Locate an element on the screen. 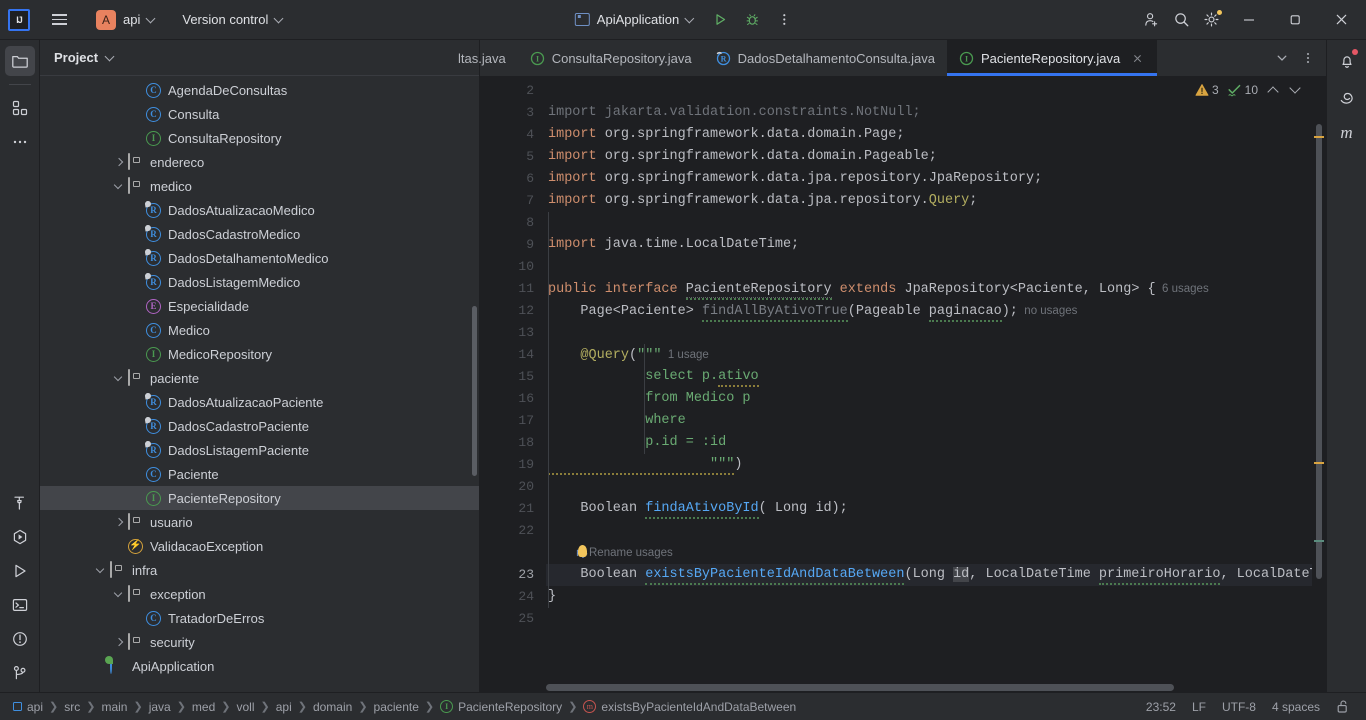 The width and height of the screenshot is (1366, 720). editor-horizontal-scrollbar is located at coordinates (860, 687).